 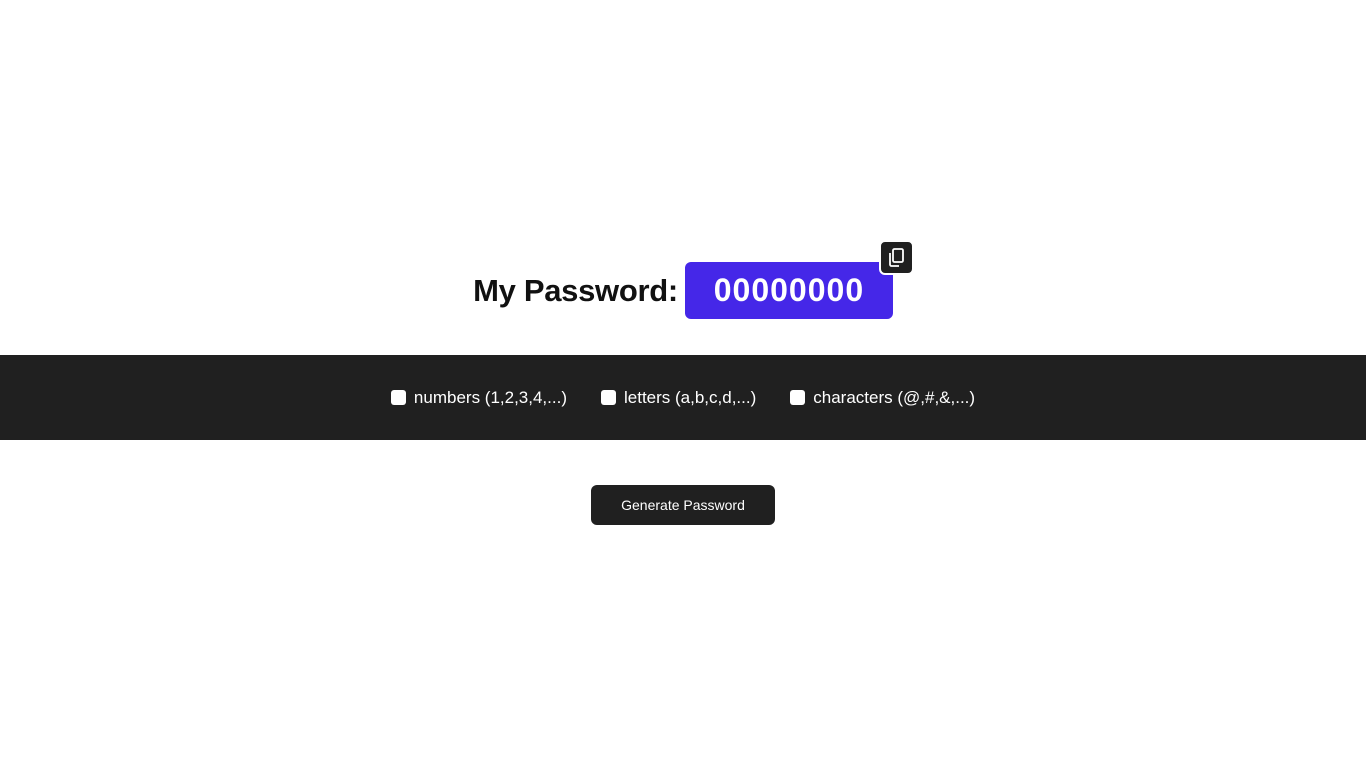 I want to click on letters-checkbox, so click(x=608, y=397).